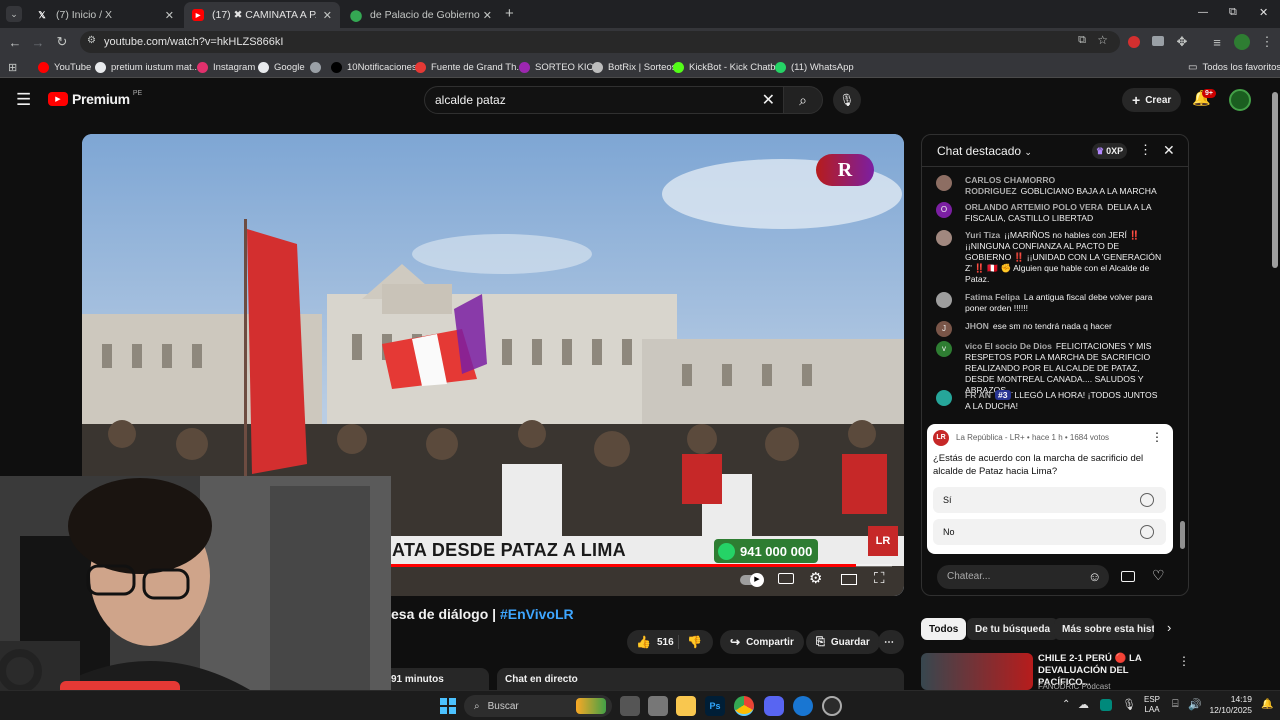 Image resolution: width=1280 pixels, height=720 pixels. I want to click on chat-mode-dropdown: Chat destacado ⌄, so click(984, 151).